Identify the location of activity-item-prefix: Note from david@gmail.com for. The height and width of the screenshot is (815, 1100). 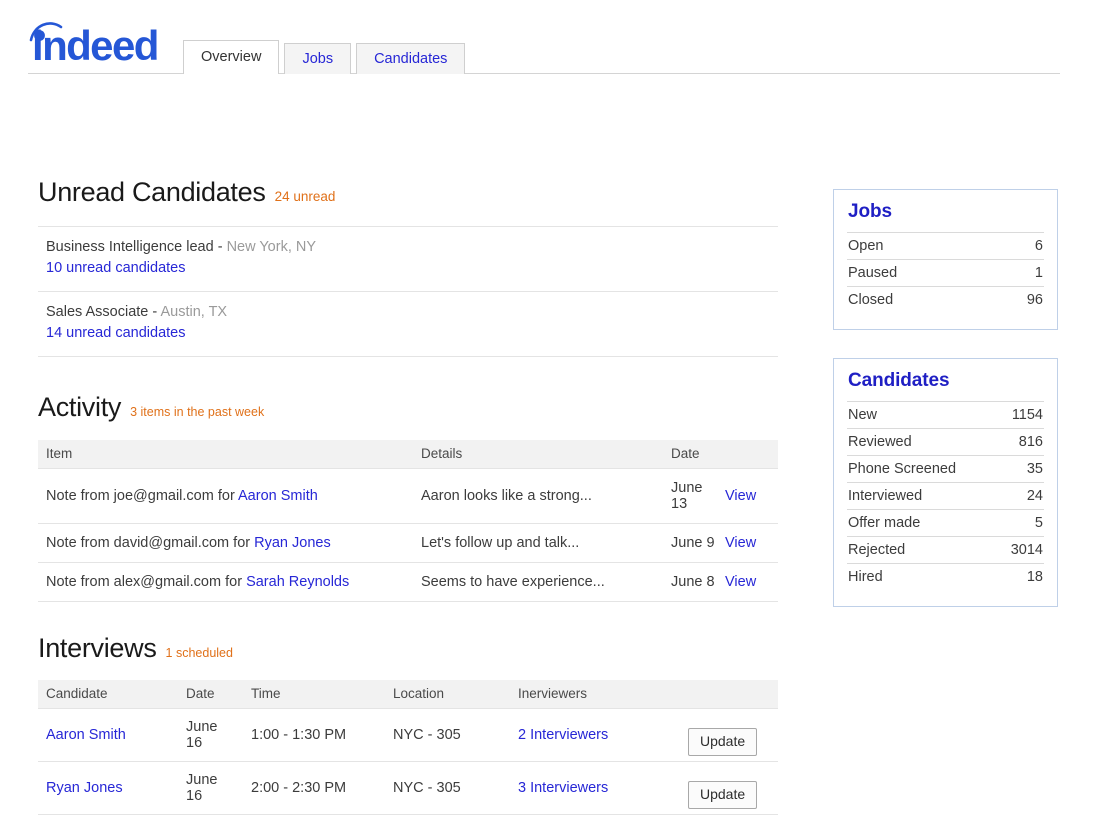
(150, 542).